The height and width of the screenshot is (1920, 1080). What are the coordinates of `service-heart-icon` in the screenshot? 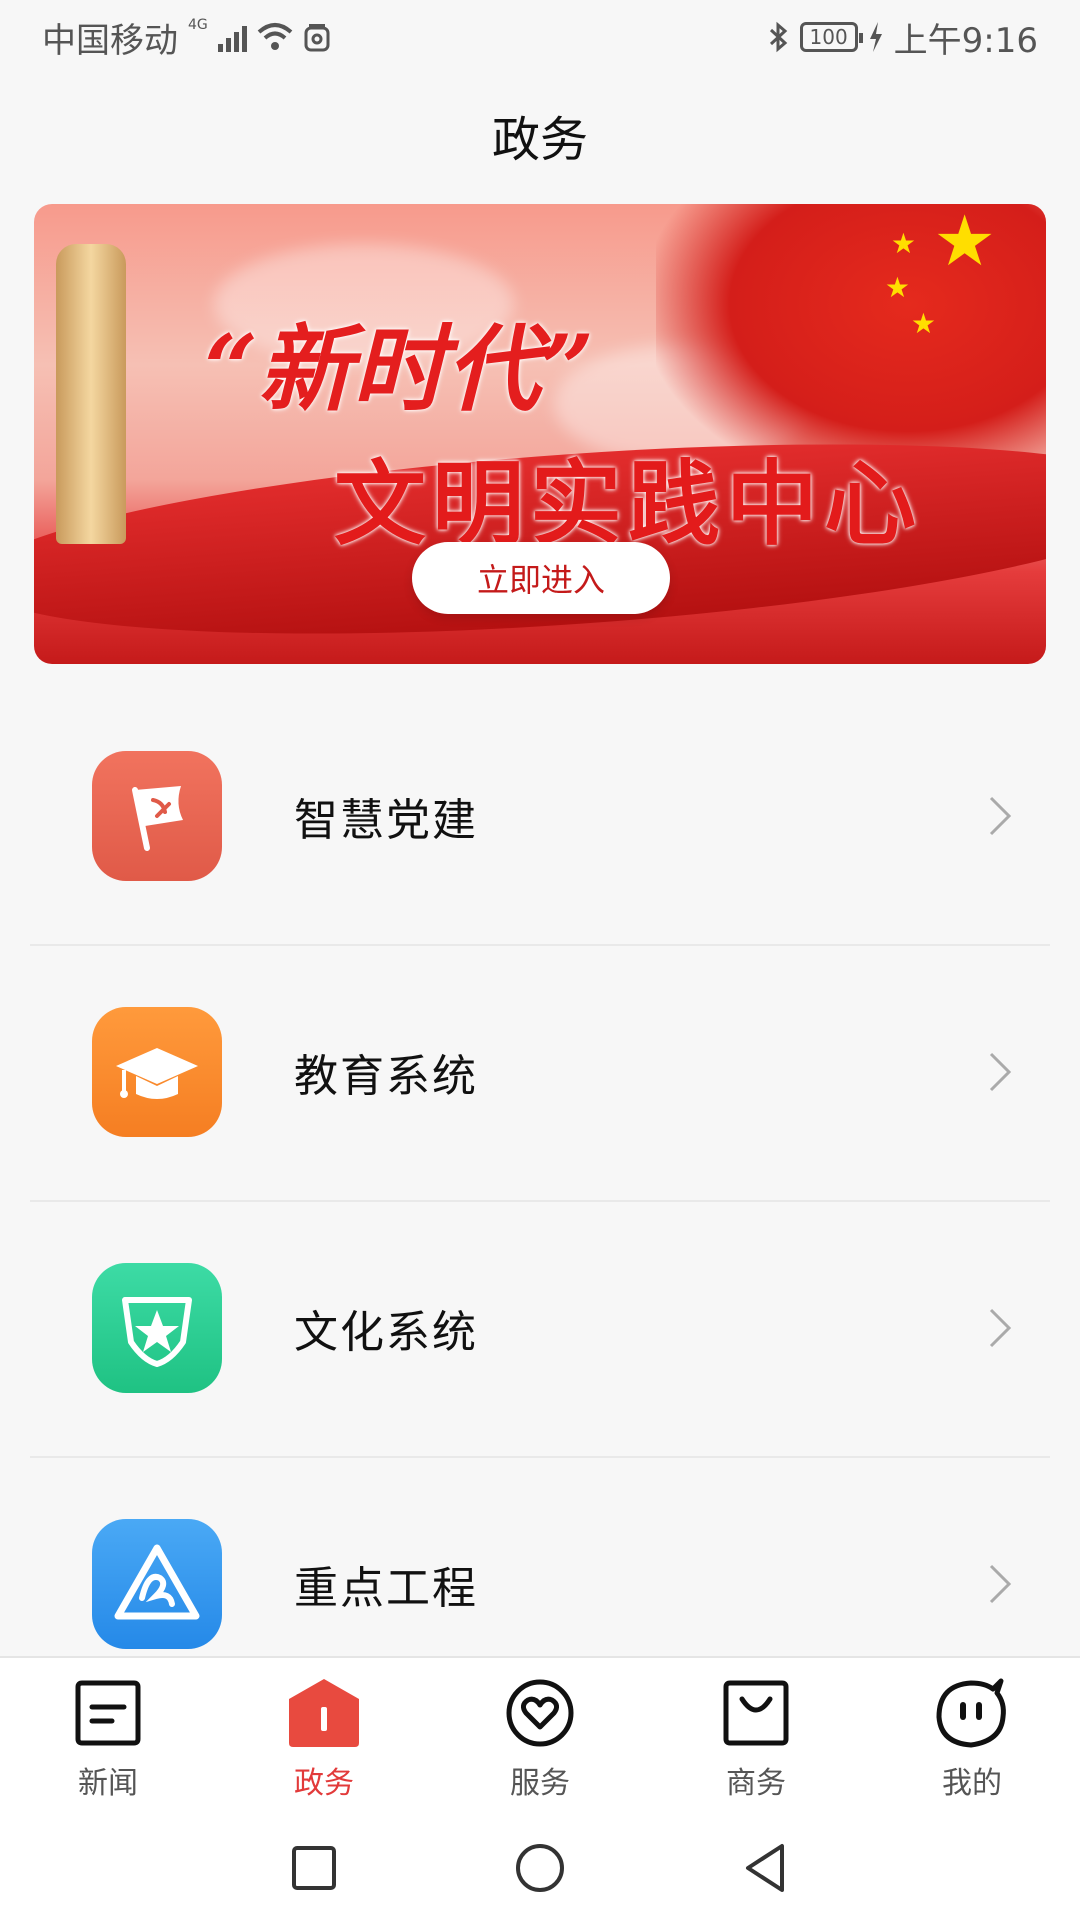 It's located at (540, 1713).